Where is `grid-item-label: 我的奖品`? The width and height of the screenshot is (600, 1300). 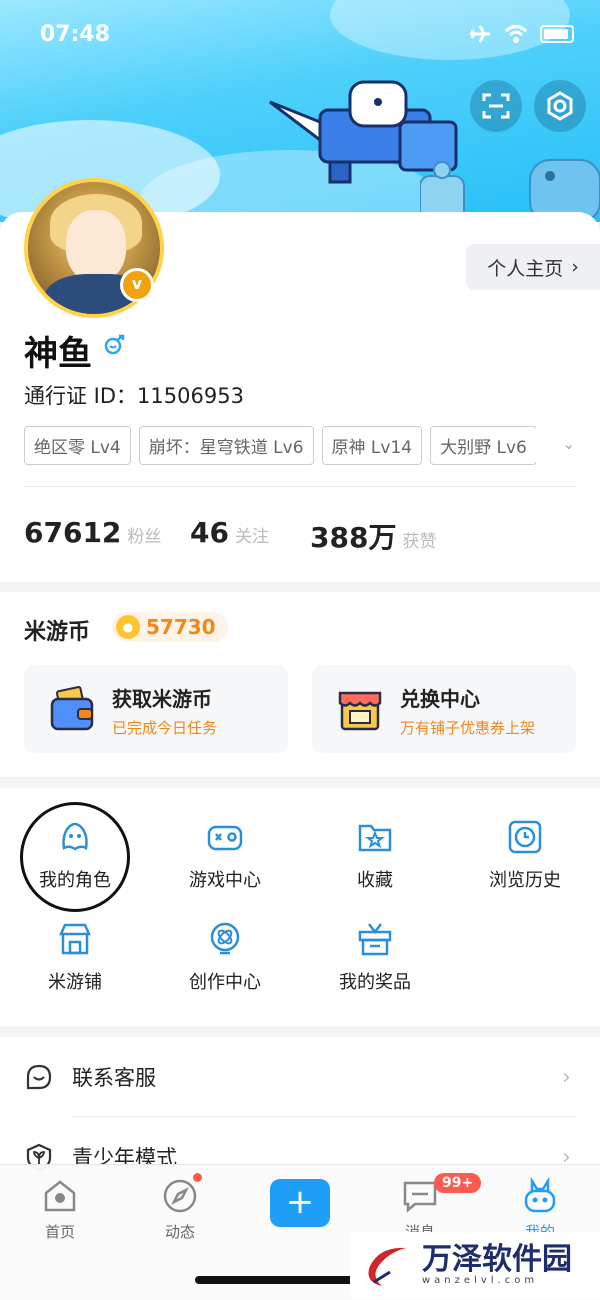
grid-item-label: 我的奖品 is located at coordinates (375, 982).